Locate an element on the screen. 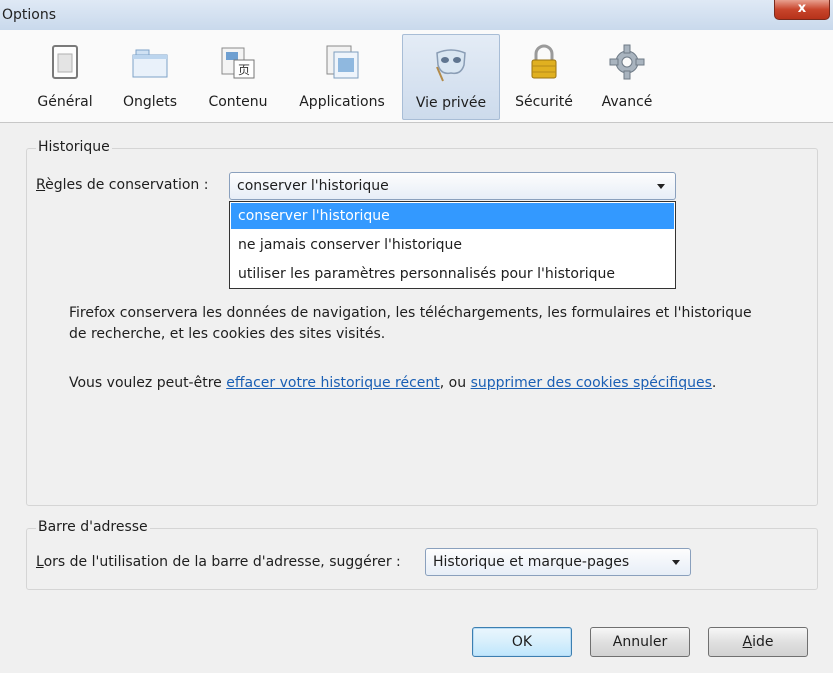 Image resolution: width=833 pixels, height=673 pixels. pane-security: Sécurité is located at coordinates (544, 77).